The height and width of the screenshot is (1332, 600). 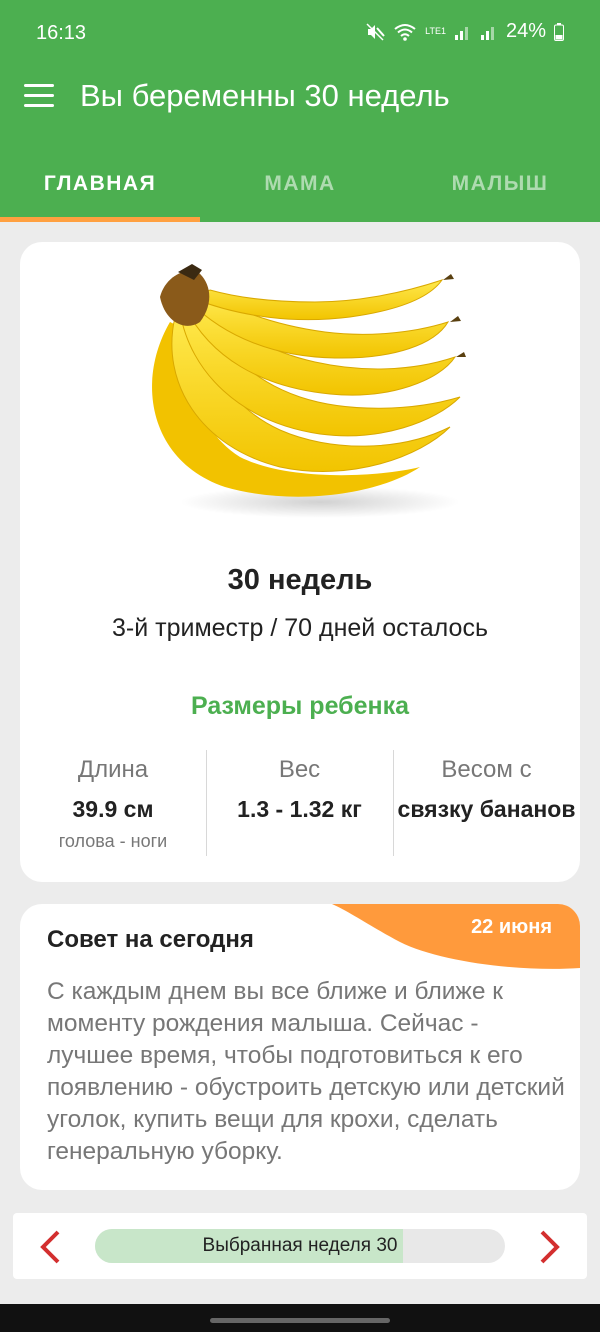 What do you see at coordinates (549, 1247) in the screenshot?
I see `chevron-right-icon` at bounding box center [549, 1247].